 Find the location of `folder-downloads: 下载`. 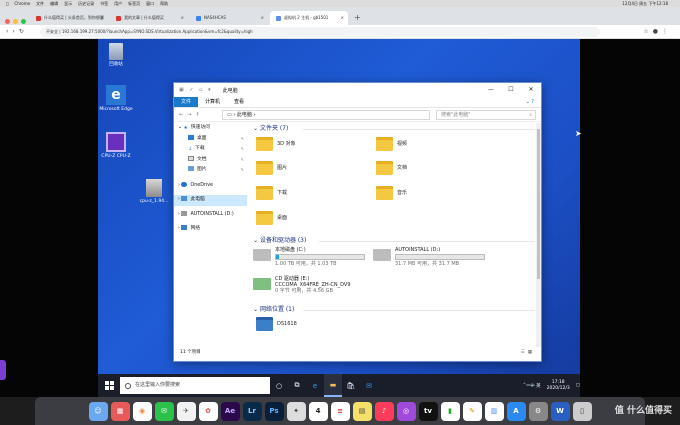

folder-downloads: 下载 is located at coordinates (271, 193).